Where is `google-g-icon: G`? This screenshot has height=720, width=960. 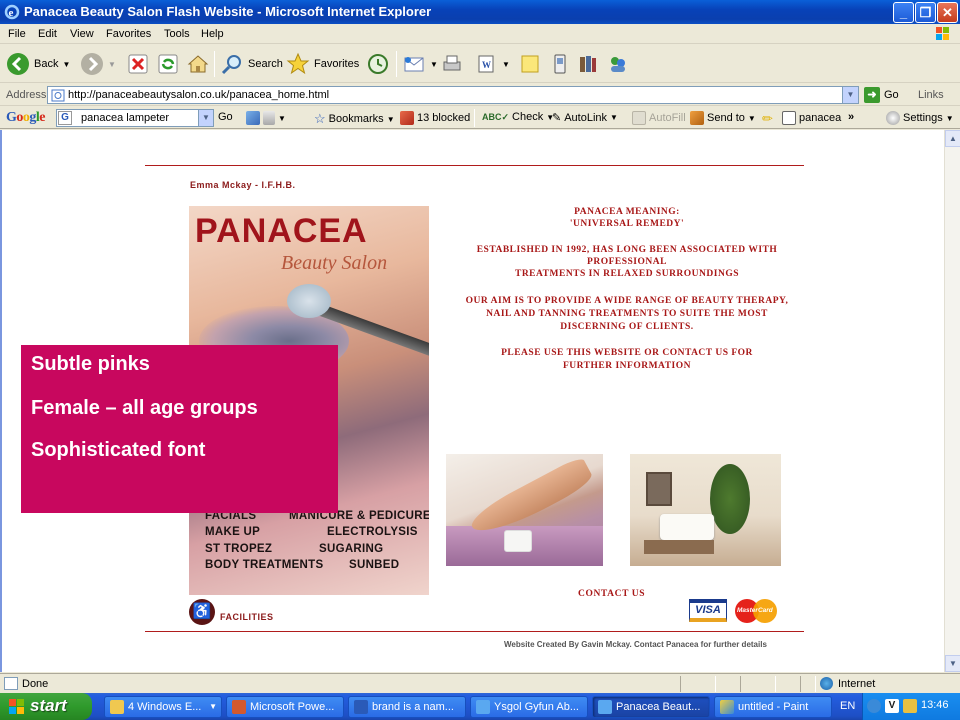
google-g-icon: G is located at coordinates (65, 118).